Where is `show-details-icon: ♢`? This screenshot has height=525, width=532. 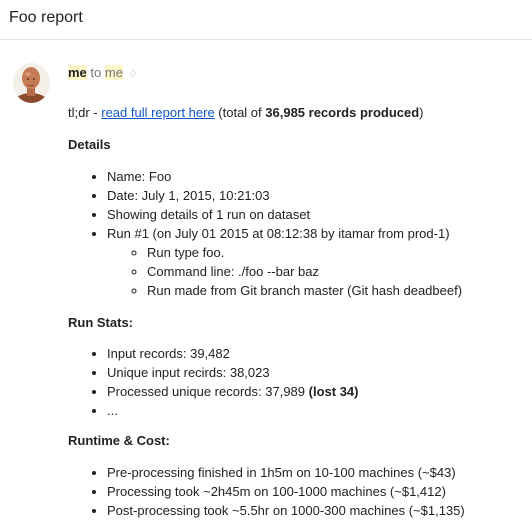 show-details-icon: ♢ is located at coordinates (133, 74).